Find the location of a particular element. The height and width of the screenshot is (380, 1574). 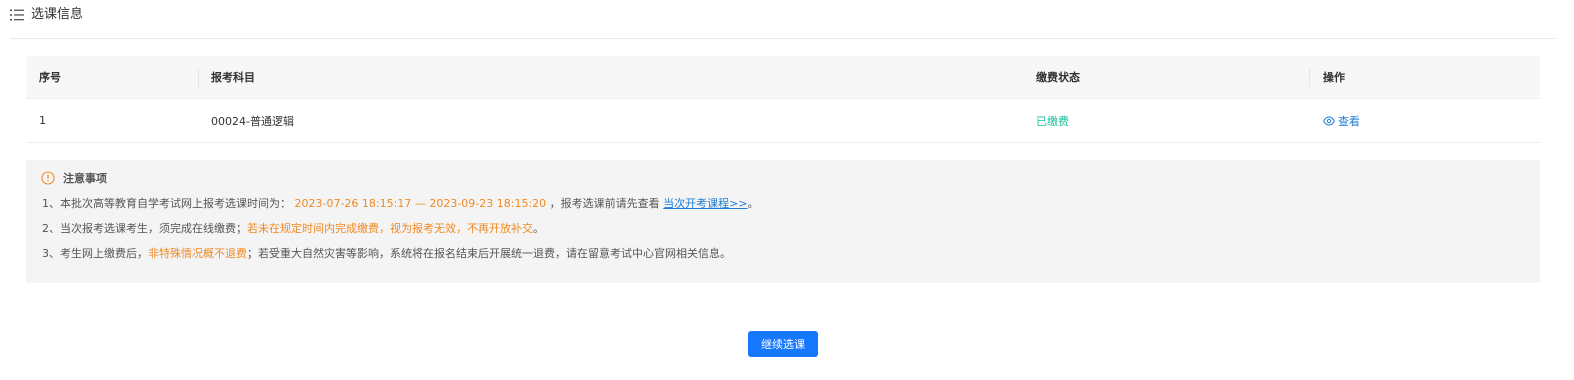

section-header: 选课信息 is located at coordinates (783, 19).